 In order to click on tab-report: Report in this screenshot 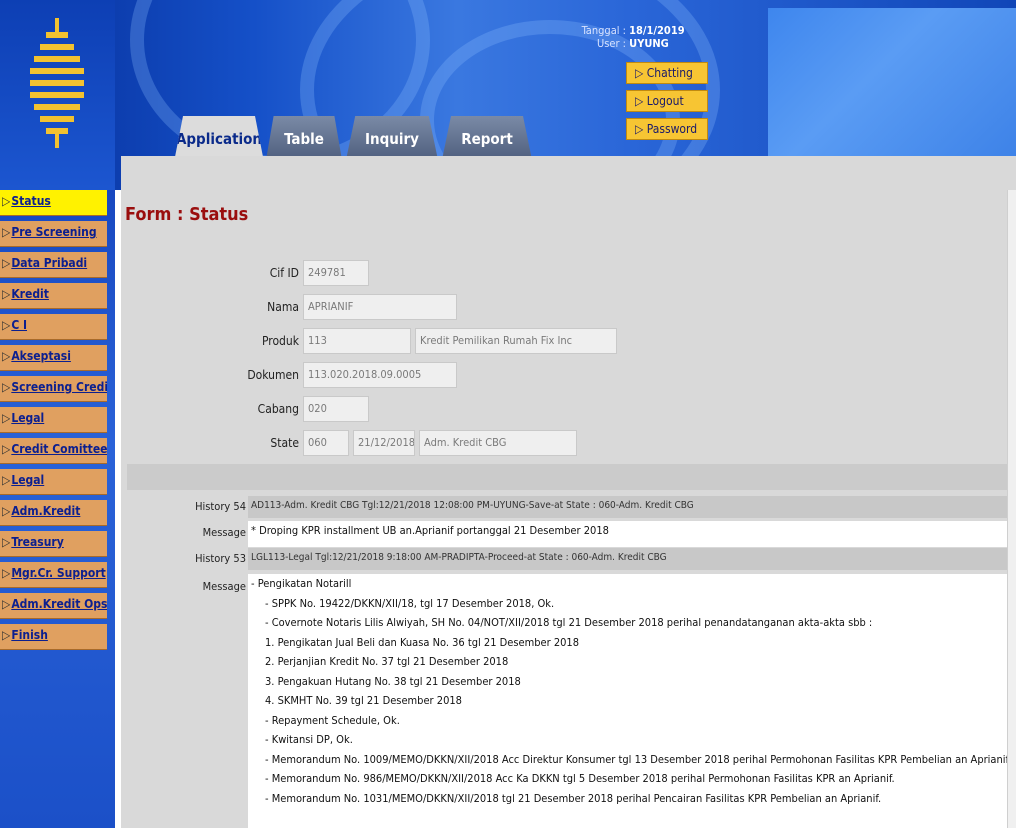, I will do `click(487, 138)`.